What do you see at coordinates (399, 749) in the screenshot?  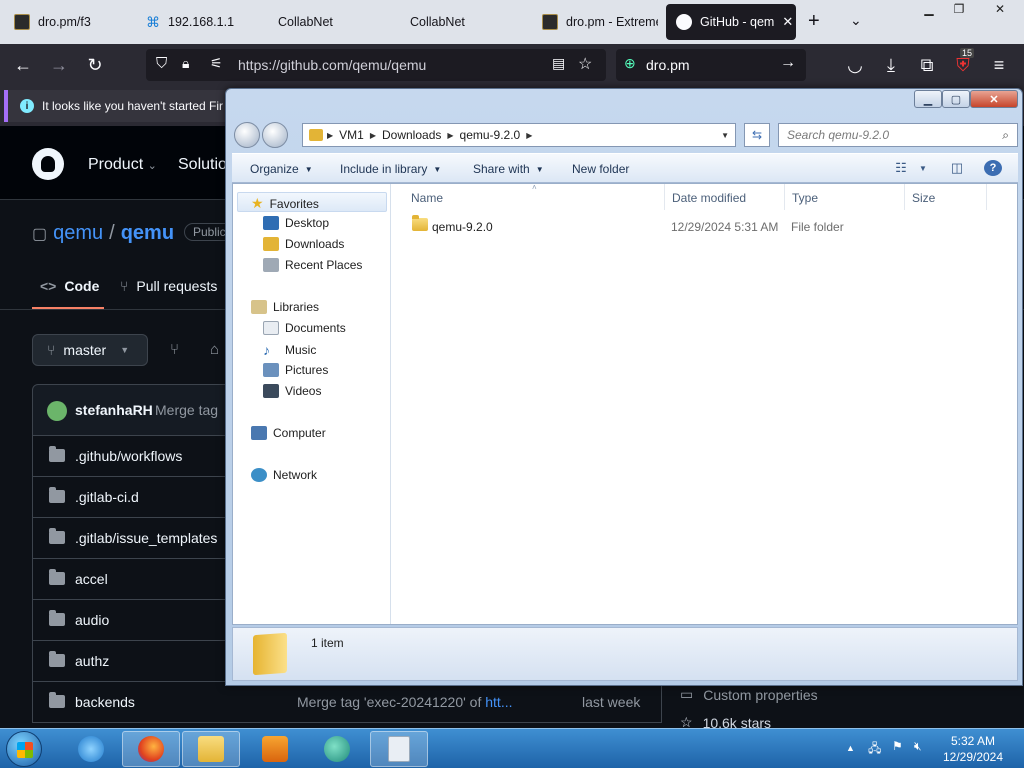 I see `notepad-button` at bounding box center [399, 749].